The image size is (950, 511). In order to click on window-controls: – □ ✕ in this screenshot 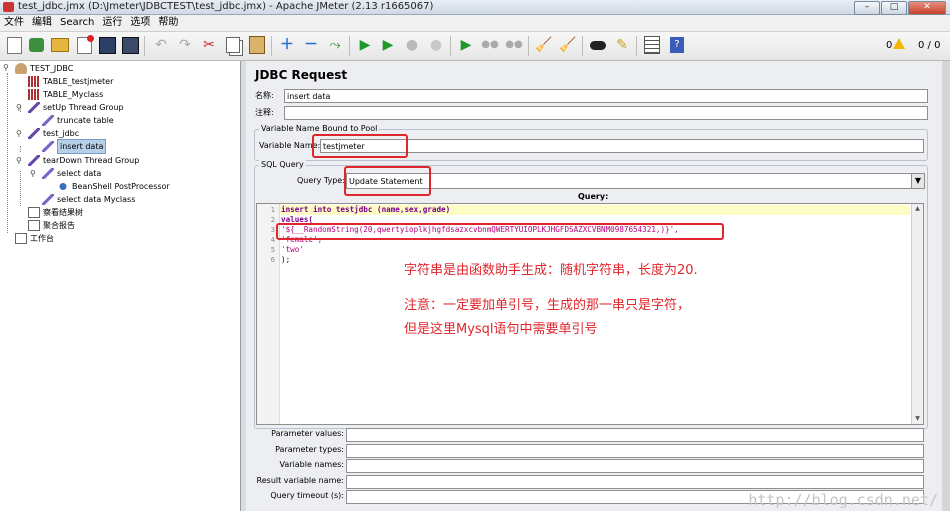, I will do `click(900, 8)`.